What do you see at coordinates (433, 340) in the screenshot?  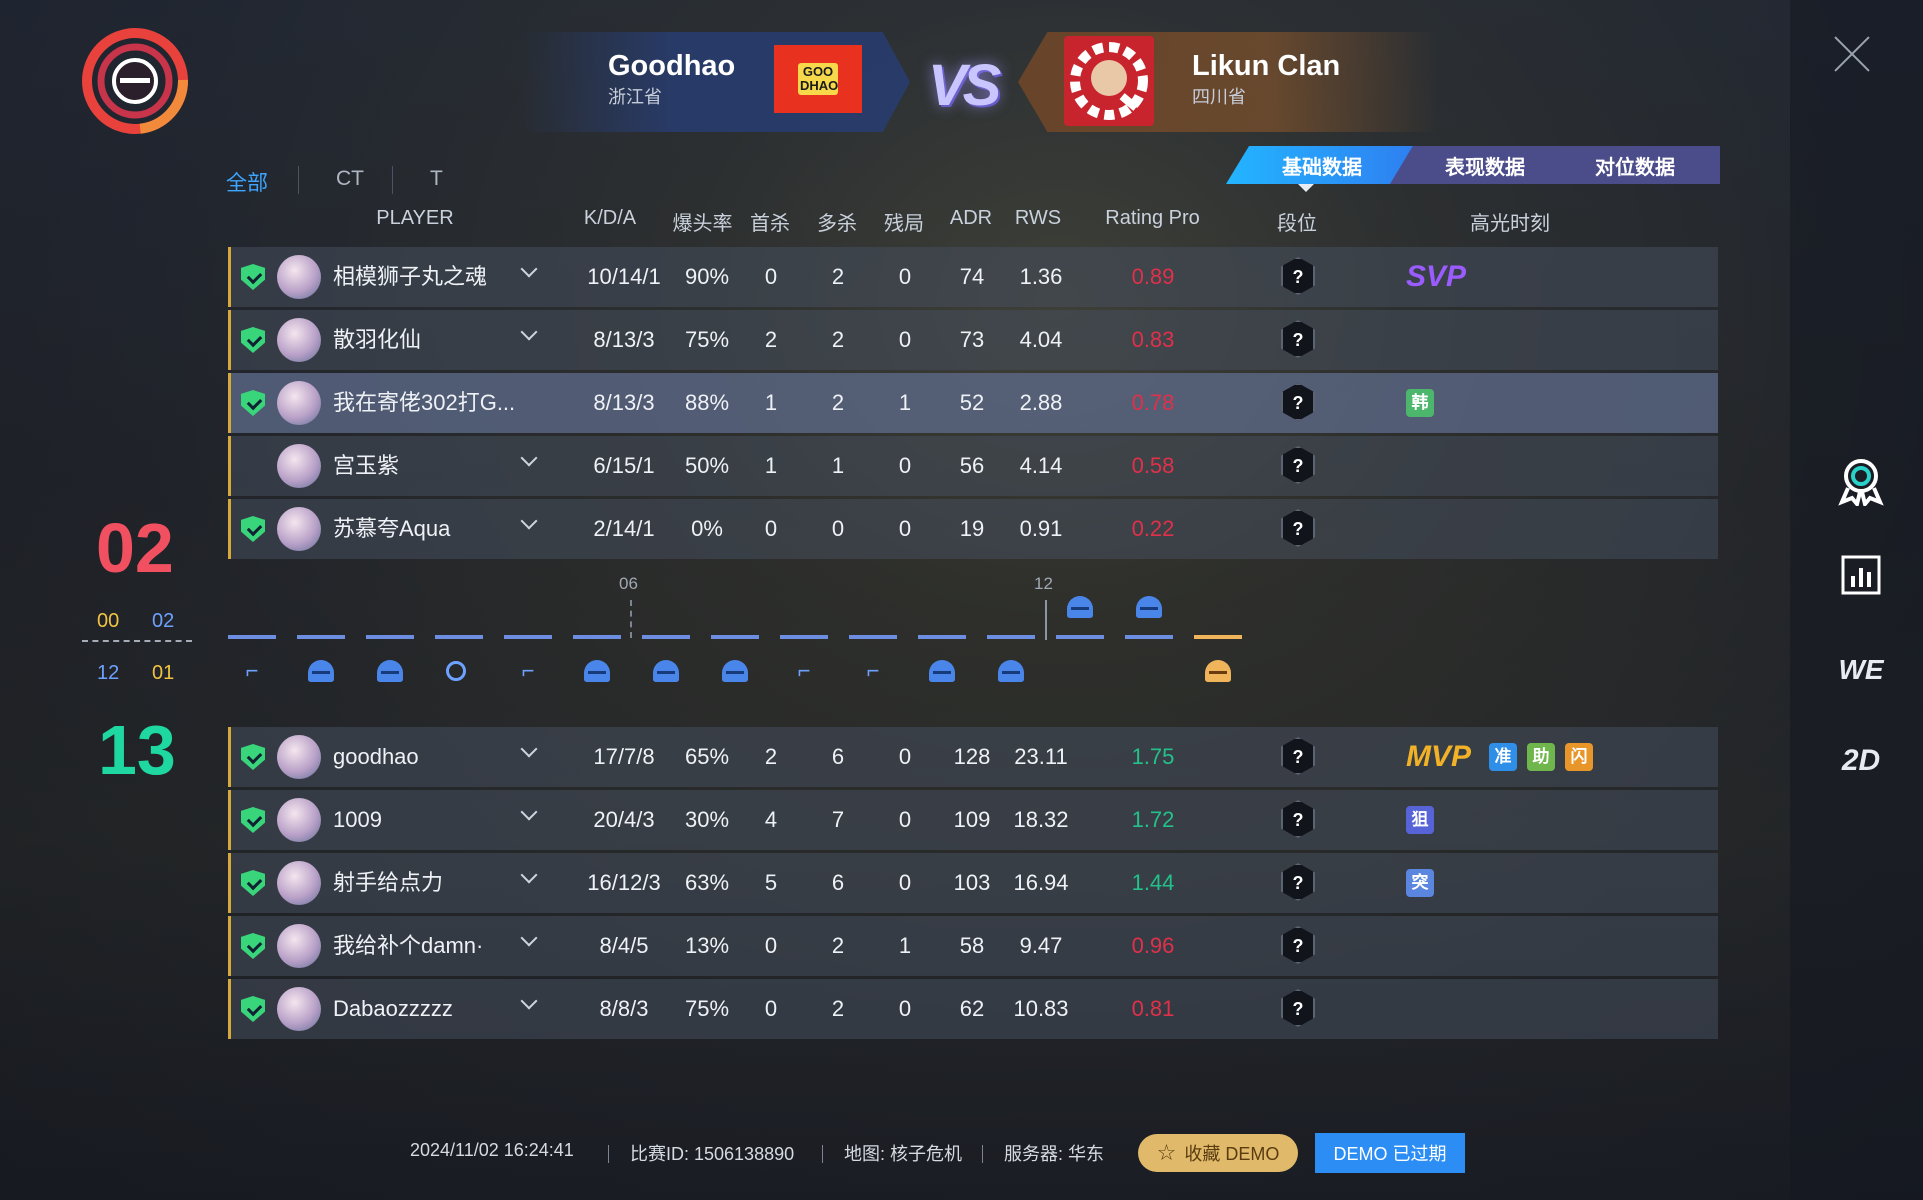 I see `player-name: 散羽化仙` at bounding box center [433, 340].